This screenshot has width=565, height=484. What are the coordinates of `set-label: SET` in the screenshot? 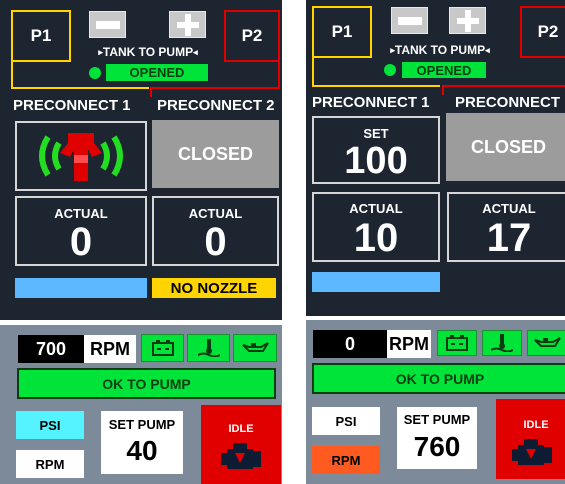 It's located at (376, 133).